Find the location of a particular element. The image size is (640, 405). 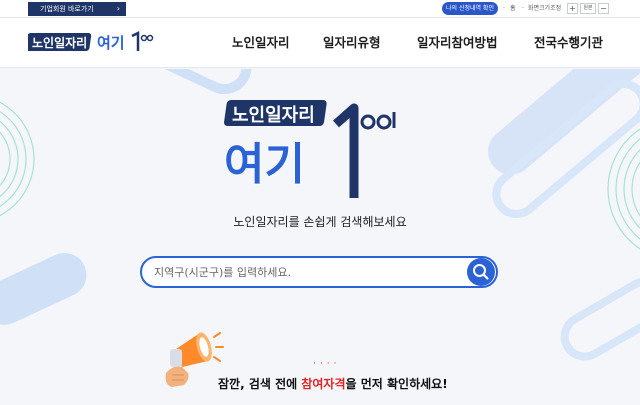

search-bar is located at coordinates (319, 272).